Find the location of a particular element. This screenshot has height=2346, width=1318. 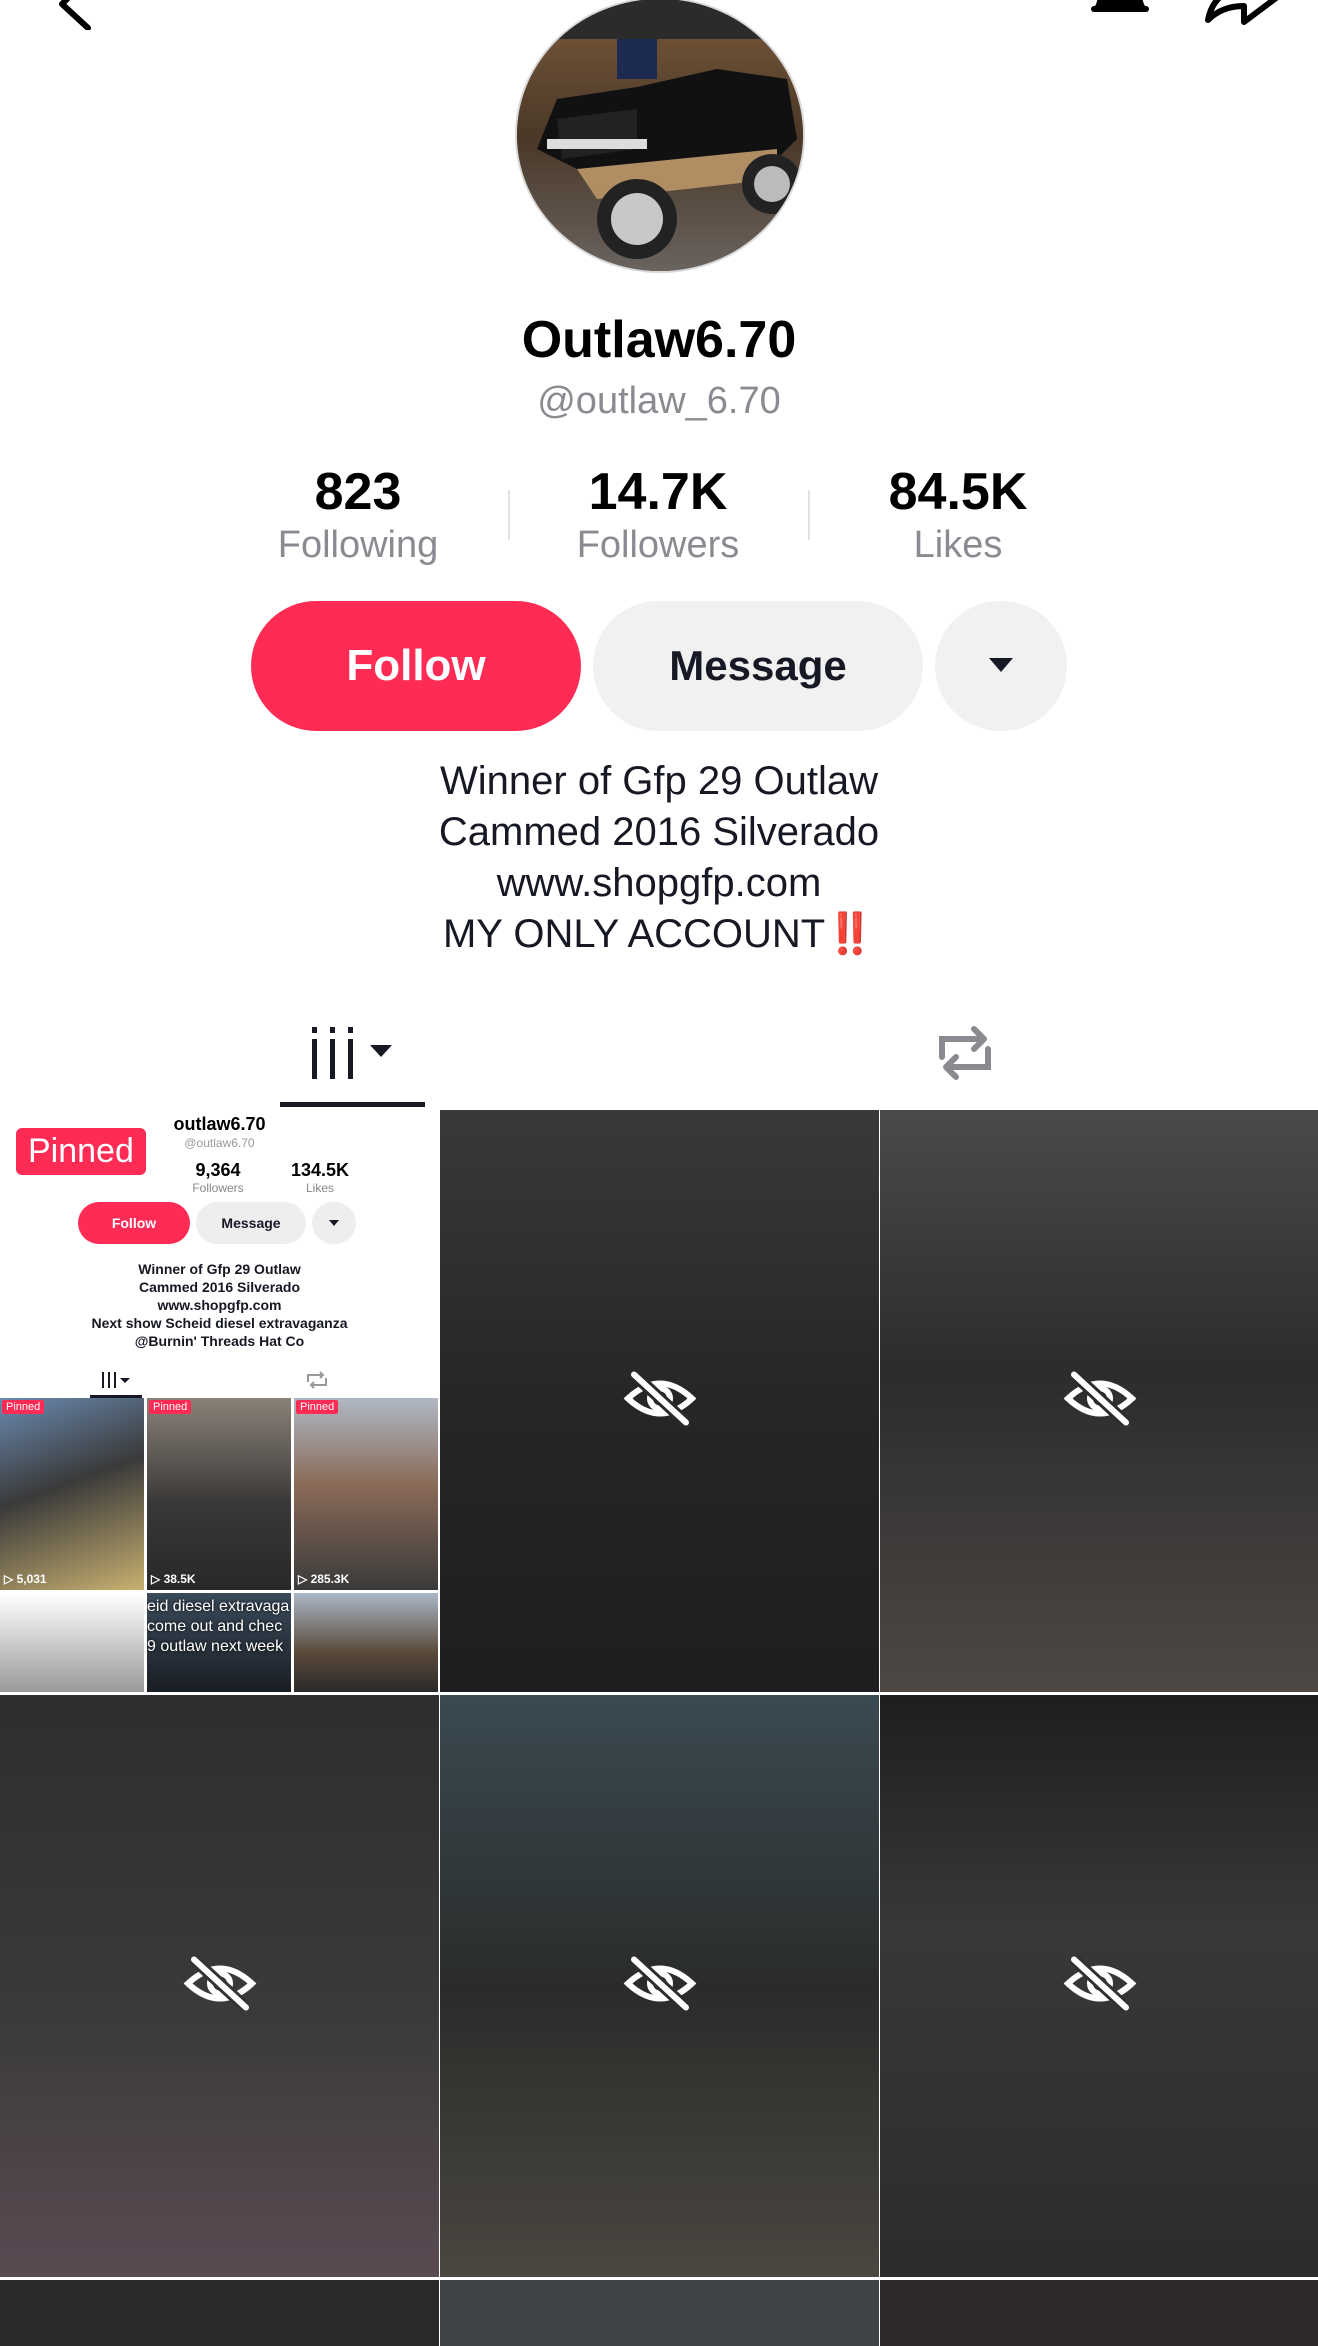

follow-button: Follow is located at coordinates (416, 666).